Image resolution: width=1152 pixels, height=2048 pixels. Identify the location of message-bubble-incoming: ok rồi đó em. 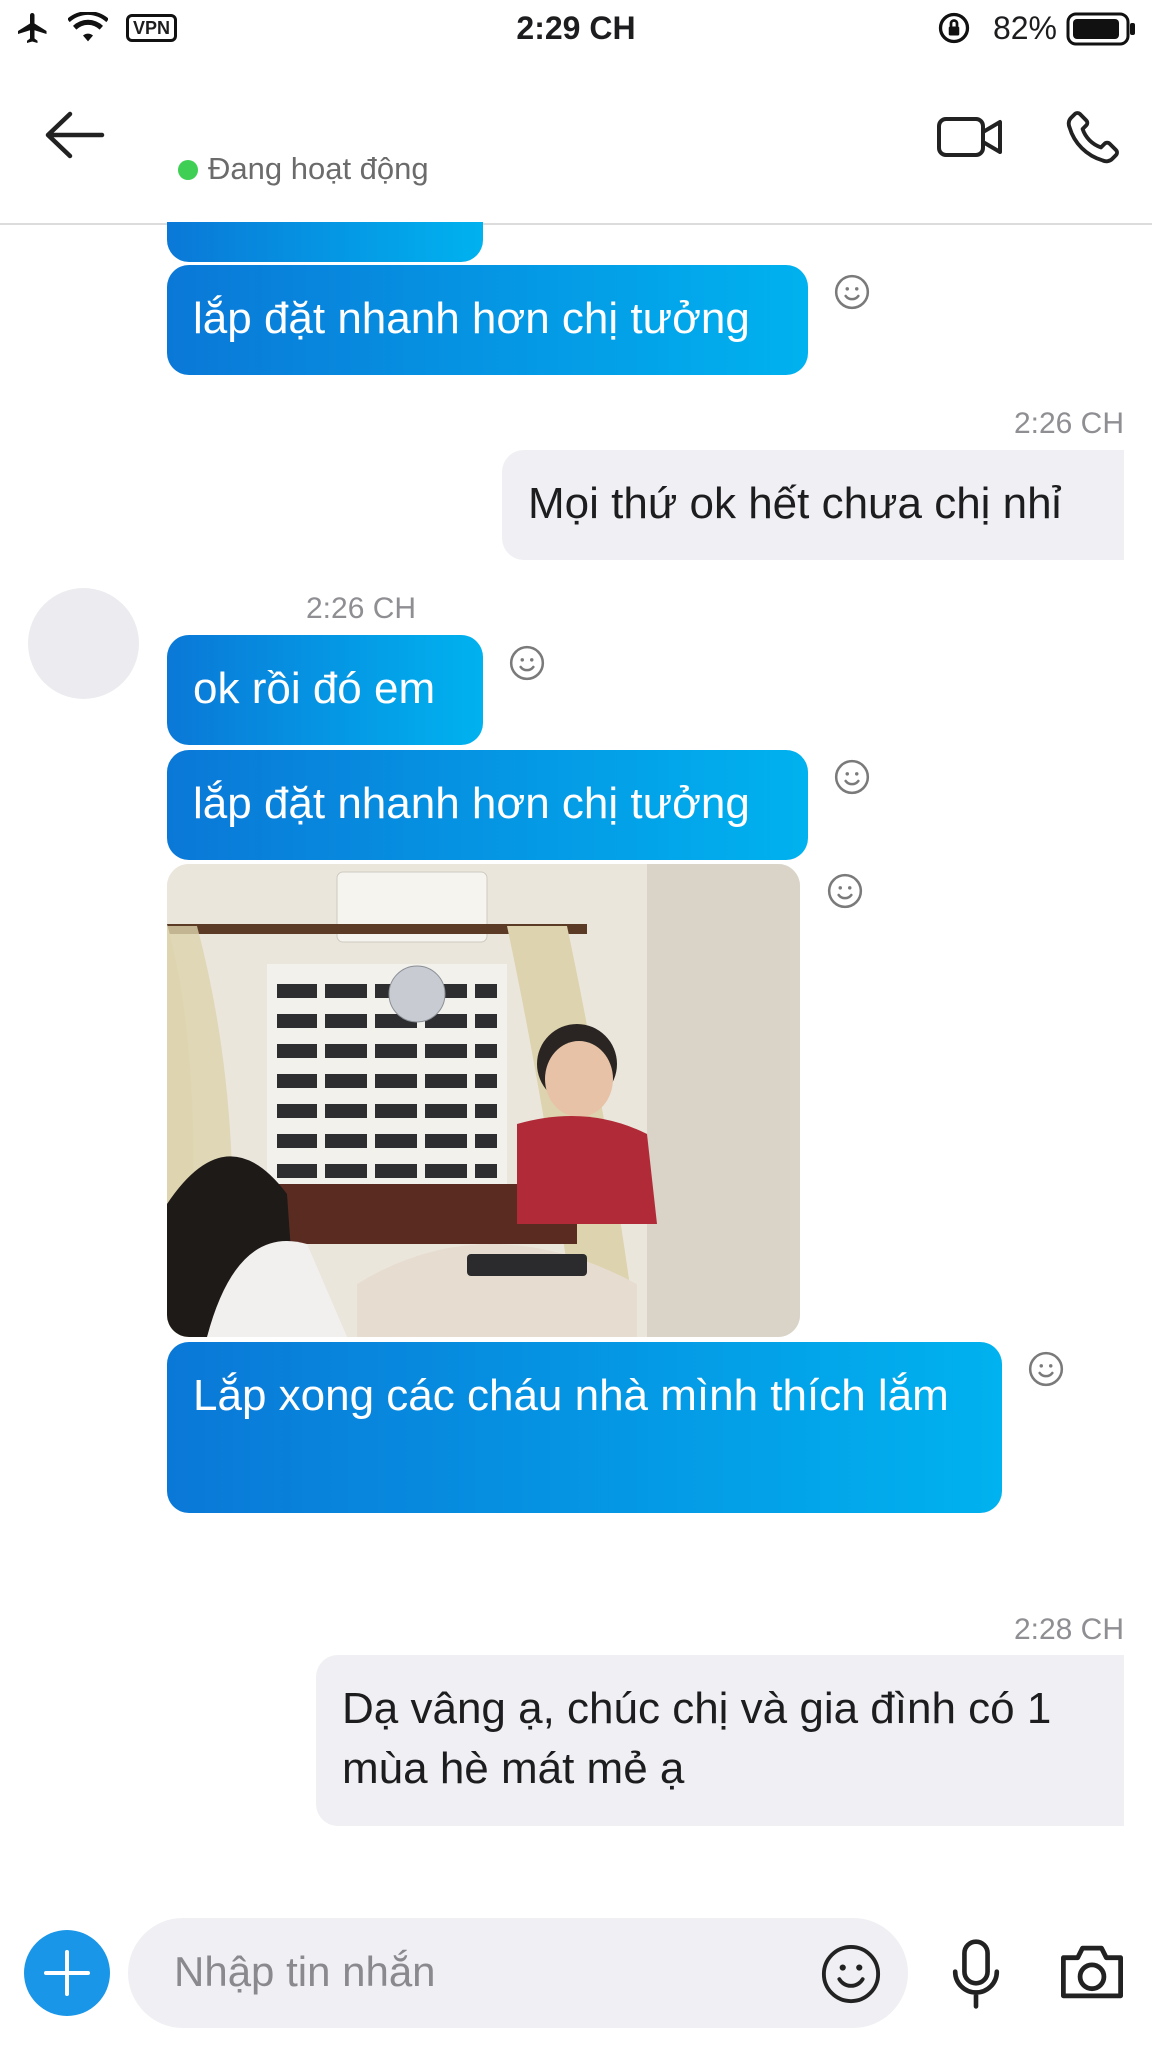
(325, 690).